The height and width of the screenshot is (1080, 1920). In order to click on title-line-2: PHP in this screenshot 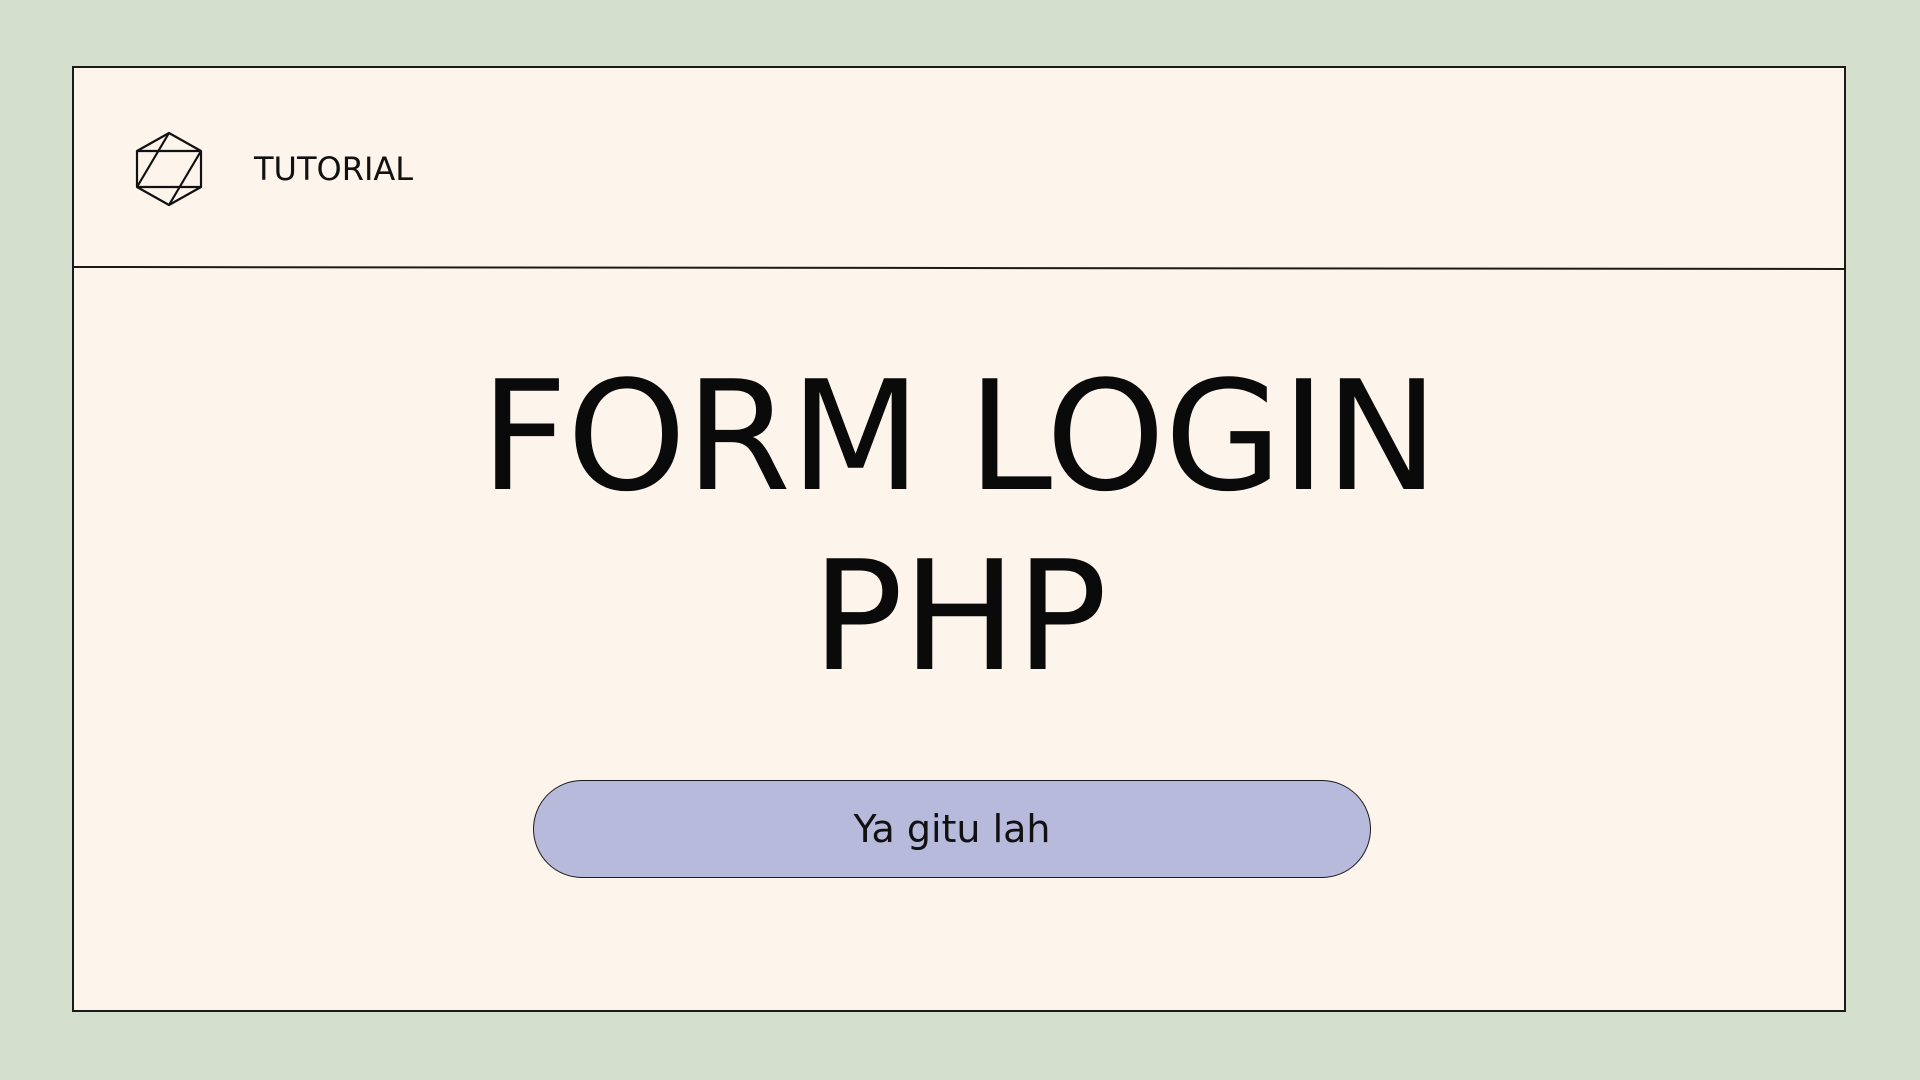, I will do `click(959, 616)`.